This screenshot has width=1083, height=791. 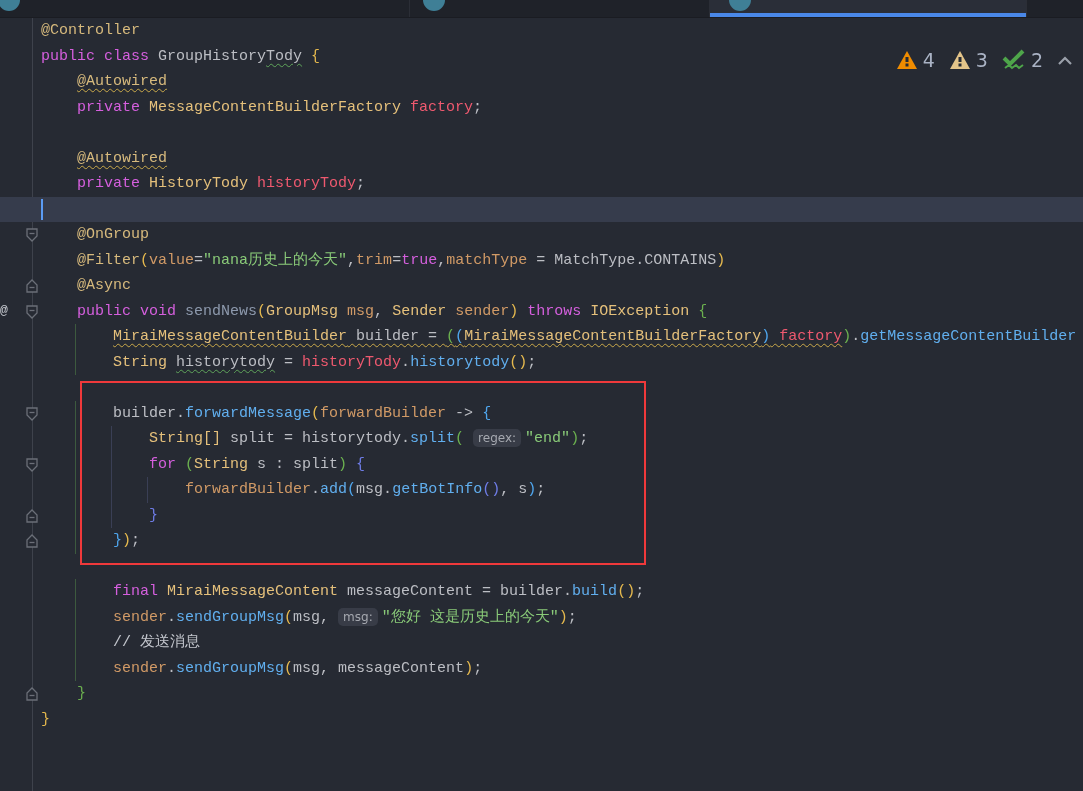 What do you see at coordinates (221, 184) in the screenshot?
I see `code-line: private HistoryTody historyTody;` at bounding box center [221, 184].